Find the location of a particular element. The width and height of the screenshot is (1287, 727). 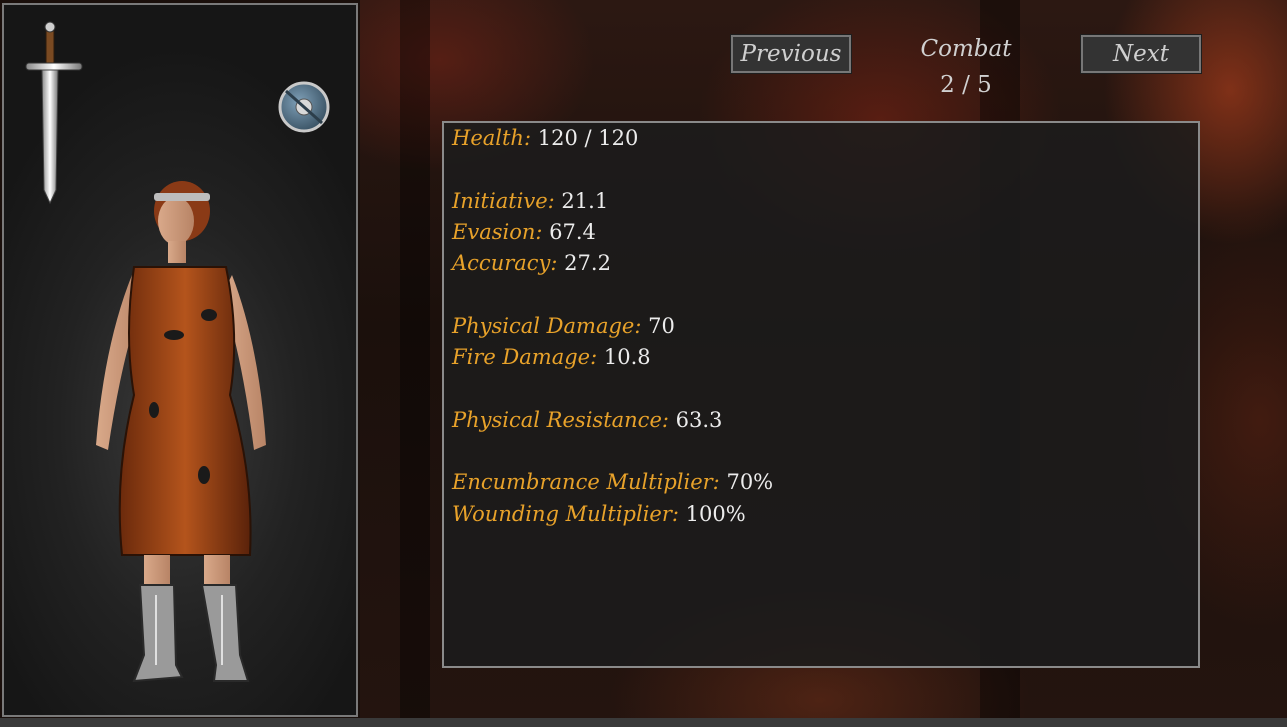

stat-value: 120 / 120 is located at coordinates (588, 138).